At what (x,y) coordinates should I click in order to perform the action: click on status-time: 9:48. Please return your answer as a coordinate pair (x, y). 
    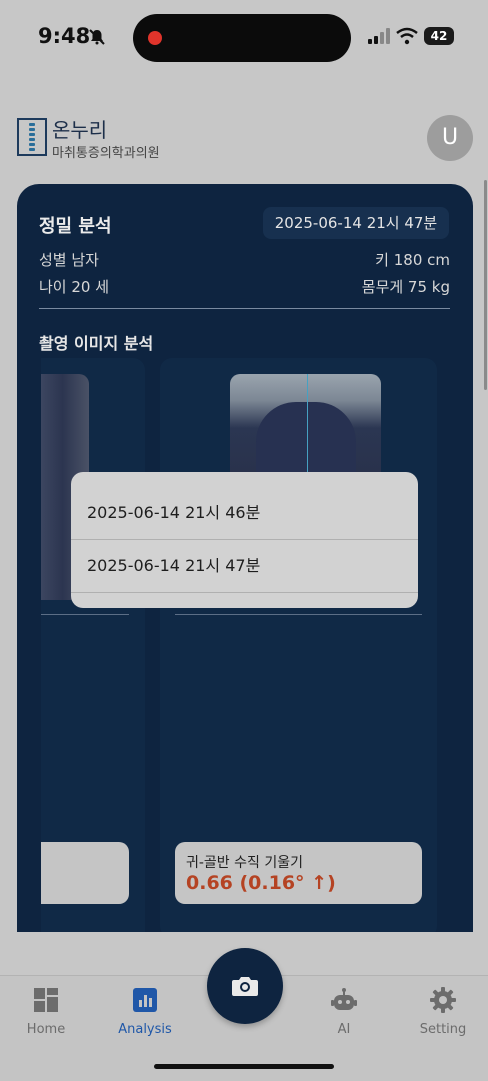
    Looking at the image, I should click on (64, 36).